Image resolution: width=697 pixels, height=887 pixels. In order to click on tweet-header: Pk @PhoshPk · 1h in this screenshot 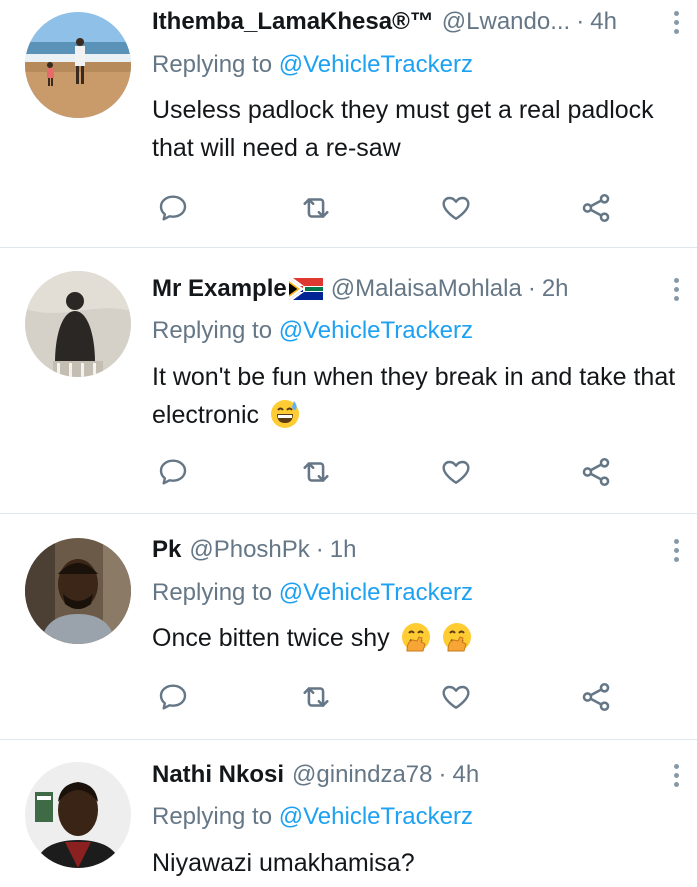, I will do `click(254, 550)`.